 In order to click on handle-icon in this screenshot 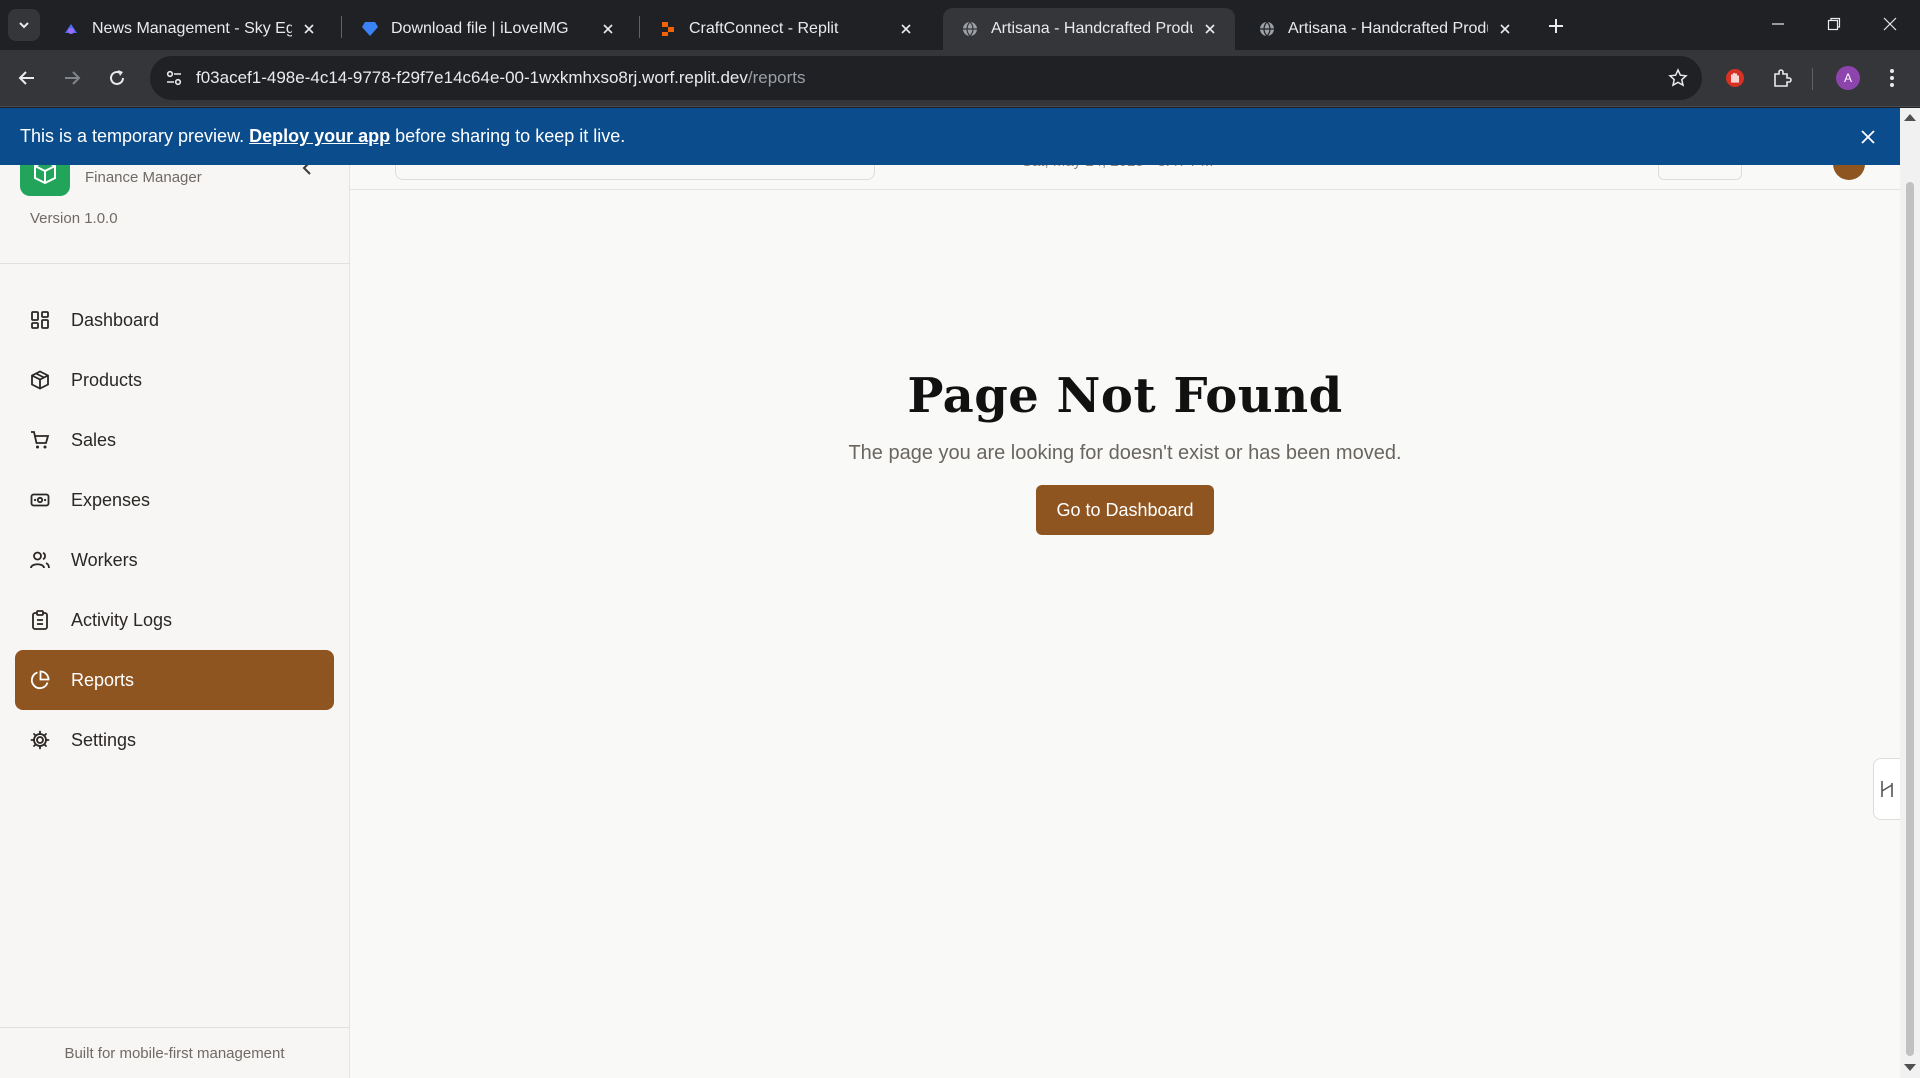, I will do `click(1887, 789)`.